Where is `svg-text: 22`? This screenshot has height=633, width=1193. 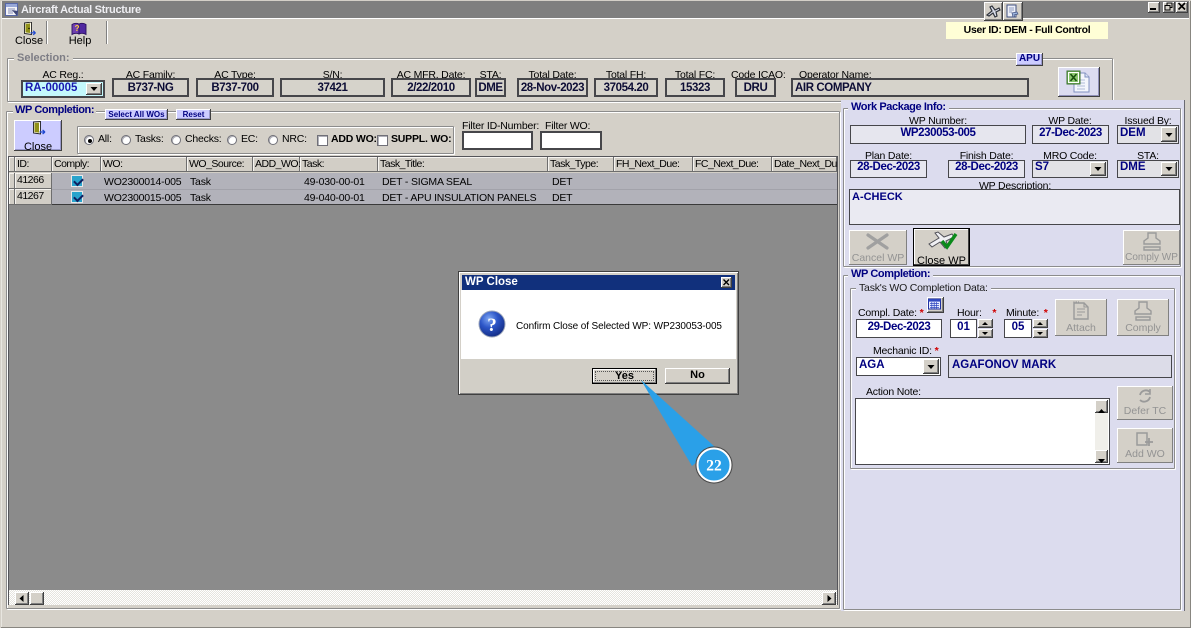 svg-text: 22 is located at coordinates (714, 466).